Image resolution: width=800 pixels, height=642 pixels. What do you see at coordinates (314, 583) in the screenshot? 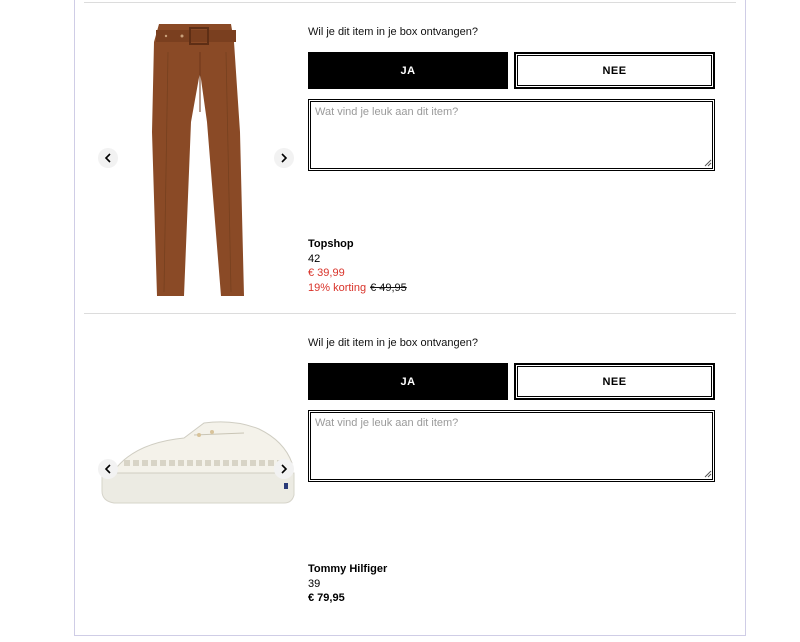
I see `product-size: 39` at bounding box center [314, 583].